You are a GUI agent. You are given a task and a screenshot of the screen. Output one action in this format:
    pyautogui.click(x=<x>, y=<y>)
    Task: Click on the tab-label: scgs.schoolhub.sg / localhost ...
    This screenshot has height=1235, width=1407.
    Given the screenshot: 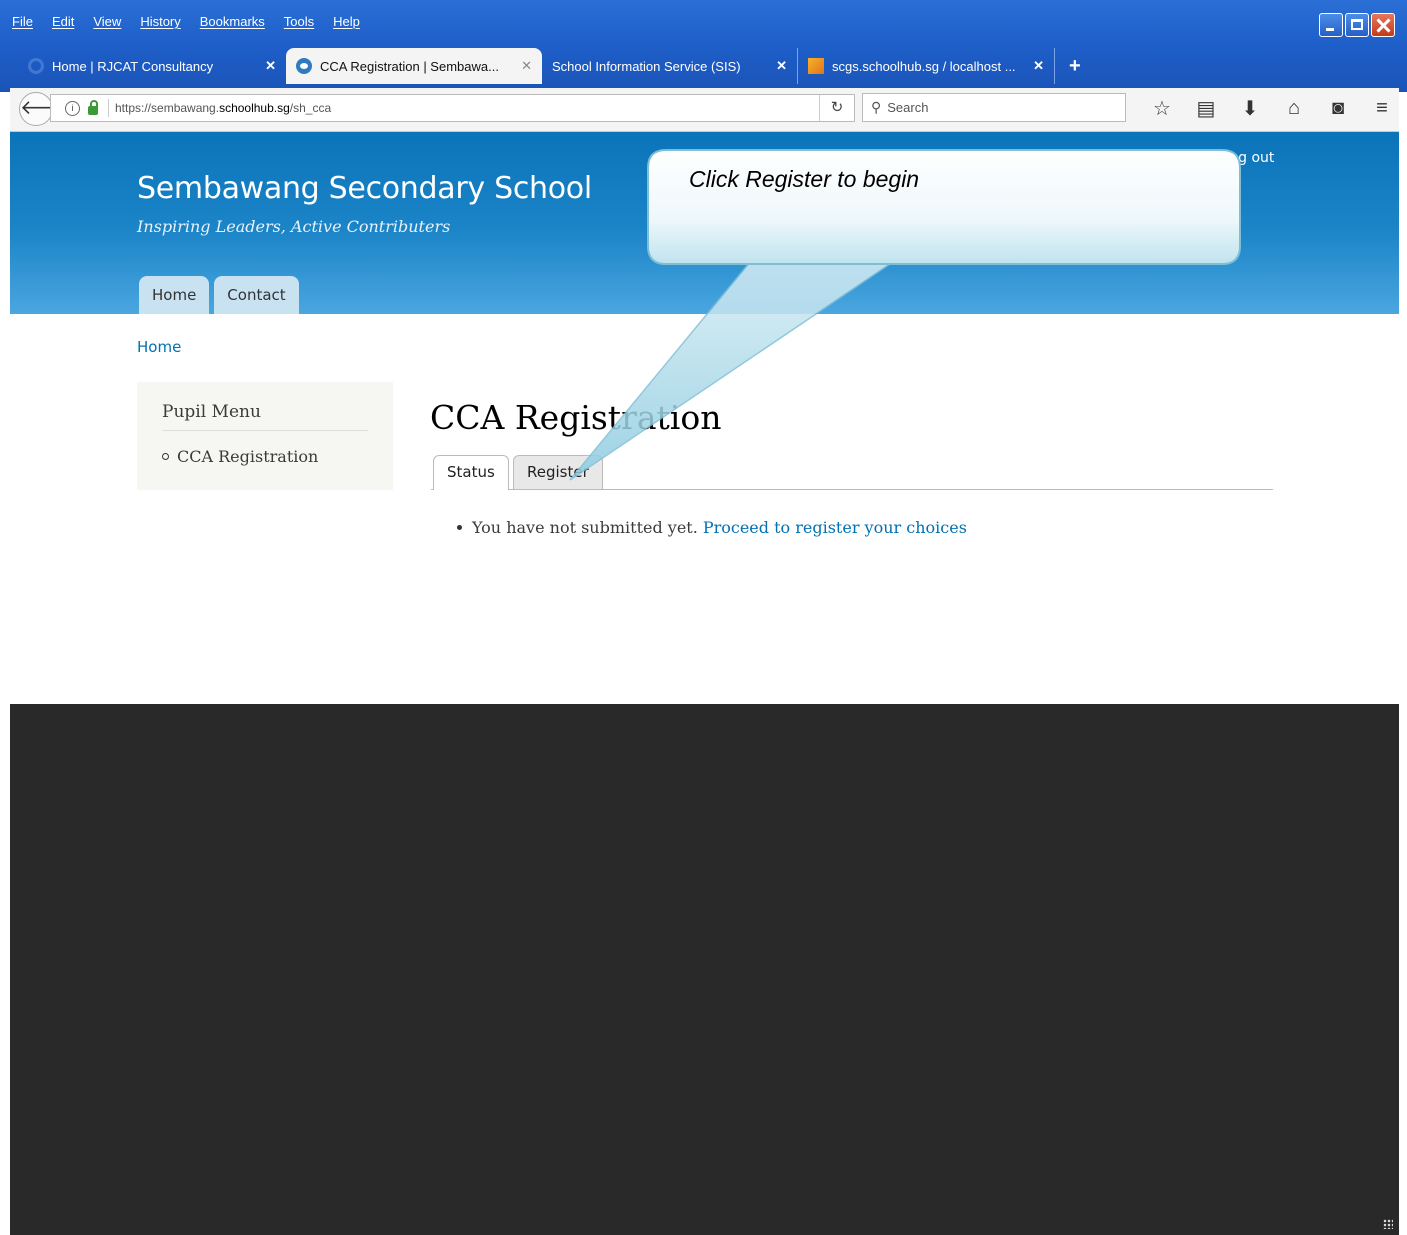 What is the action you would take?
    pyautogui.click(x=924, y=66)
    